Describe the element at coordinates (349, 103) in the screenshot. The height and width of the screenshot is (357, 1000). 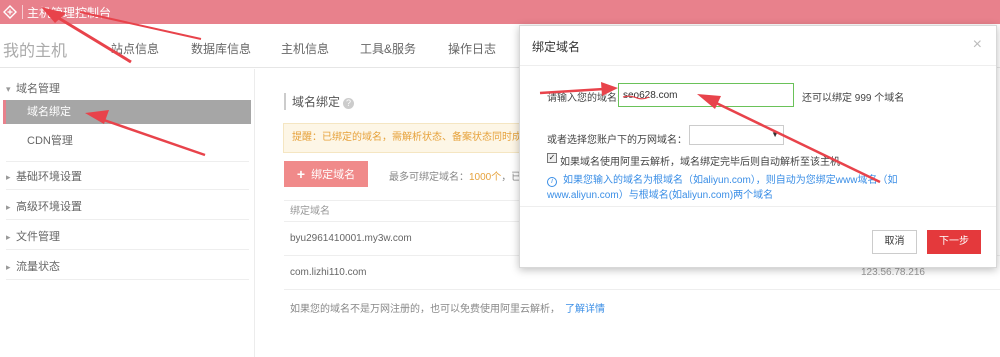
I see `question-icon: ?` at that location.